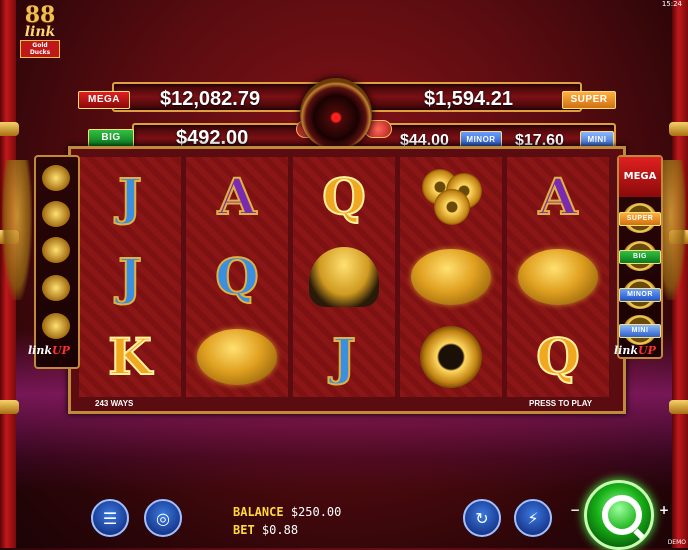 This screenshot has height=550, width=688. What do you see at coordinates (114, 403) in the screenshot?
I see `ways-label: 243 WAYS` at bounding box center [114, 403].